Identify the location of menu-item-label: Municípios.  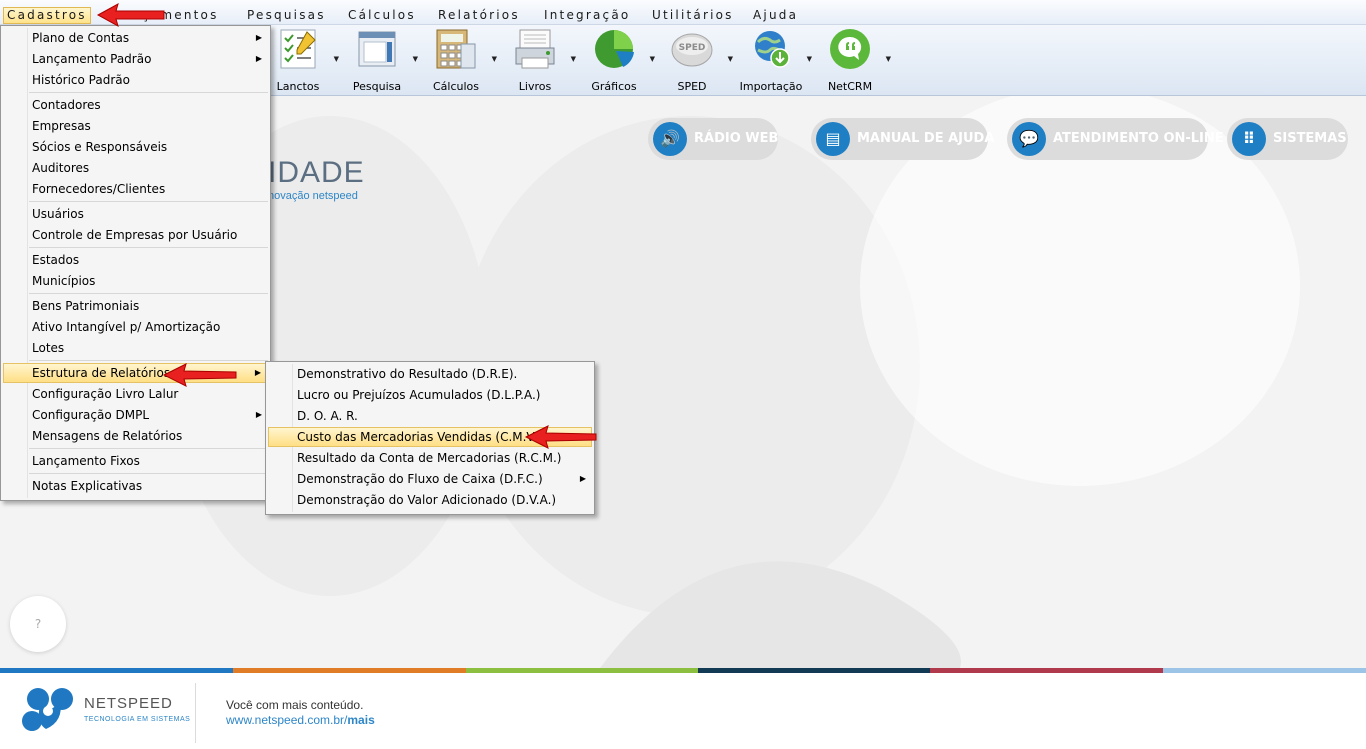
(64, 281).